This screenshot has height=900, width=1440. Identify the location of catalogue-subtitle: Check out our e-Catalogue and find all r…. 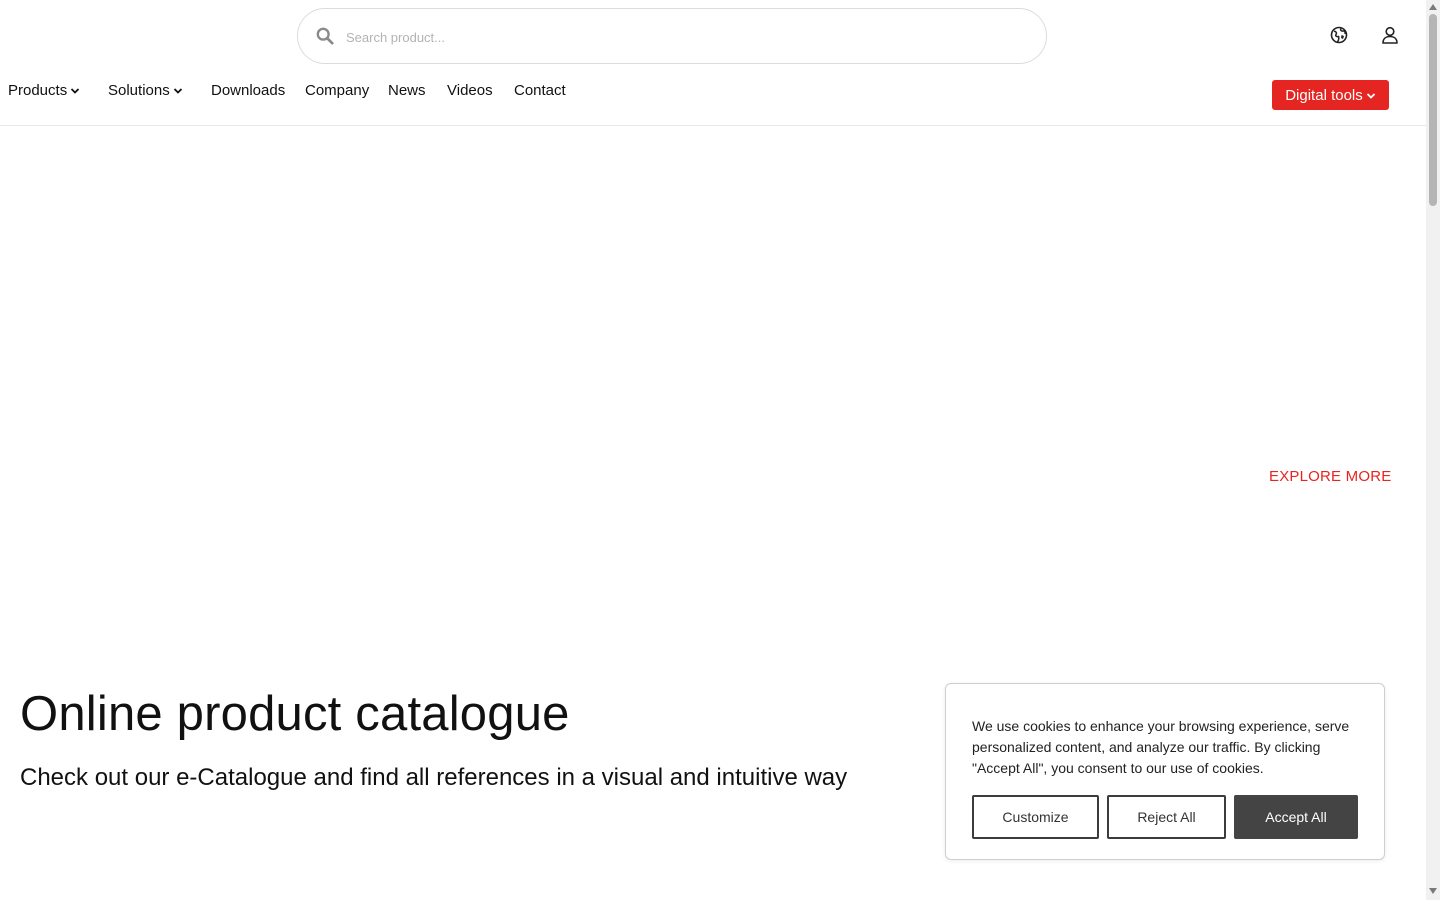
(434, 777).